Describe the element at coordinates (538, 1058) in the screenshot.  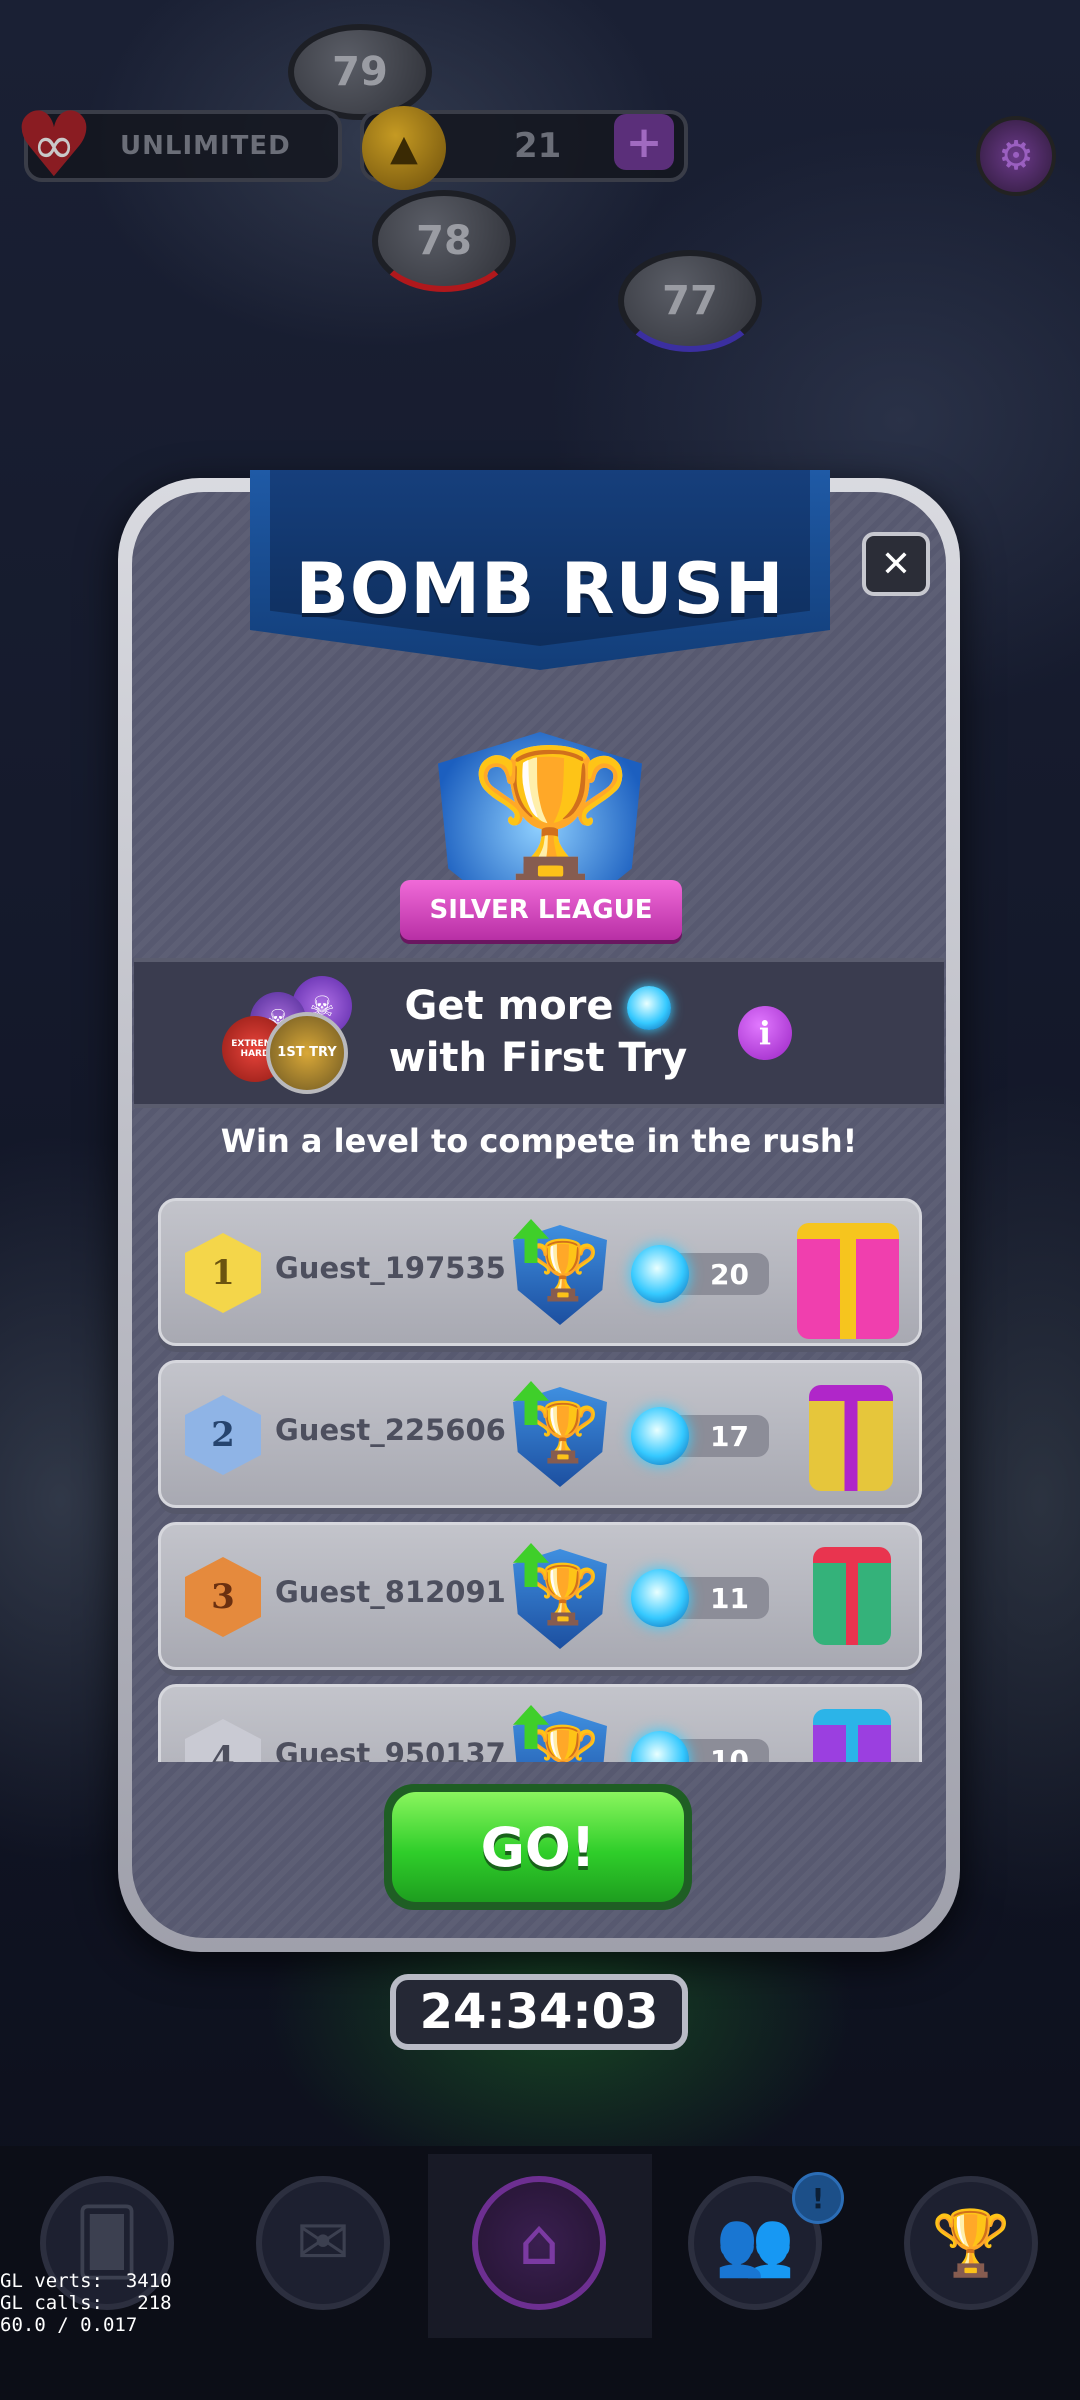
I see `first-try-line-2: with First Try` at that location.